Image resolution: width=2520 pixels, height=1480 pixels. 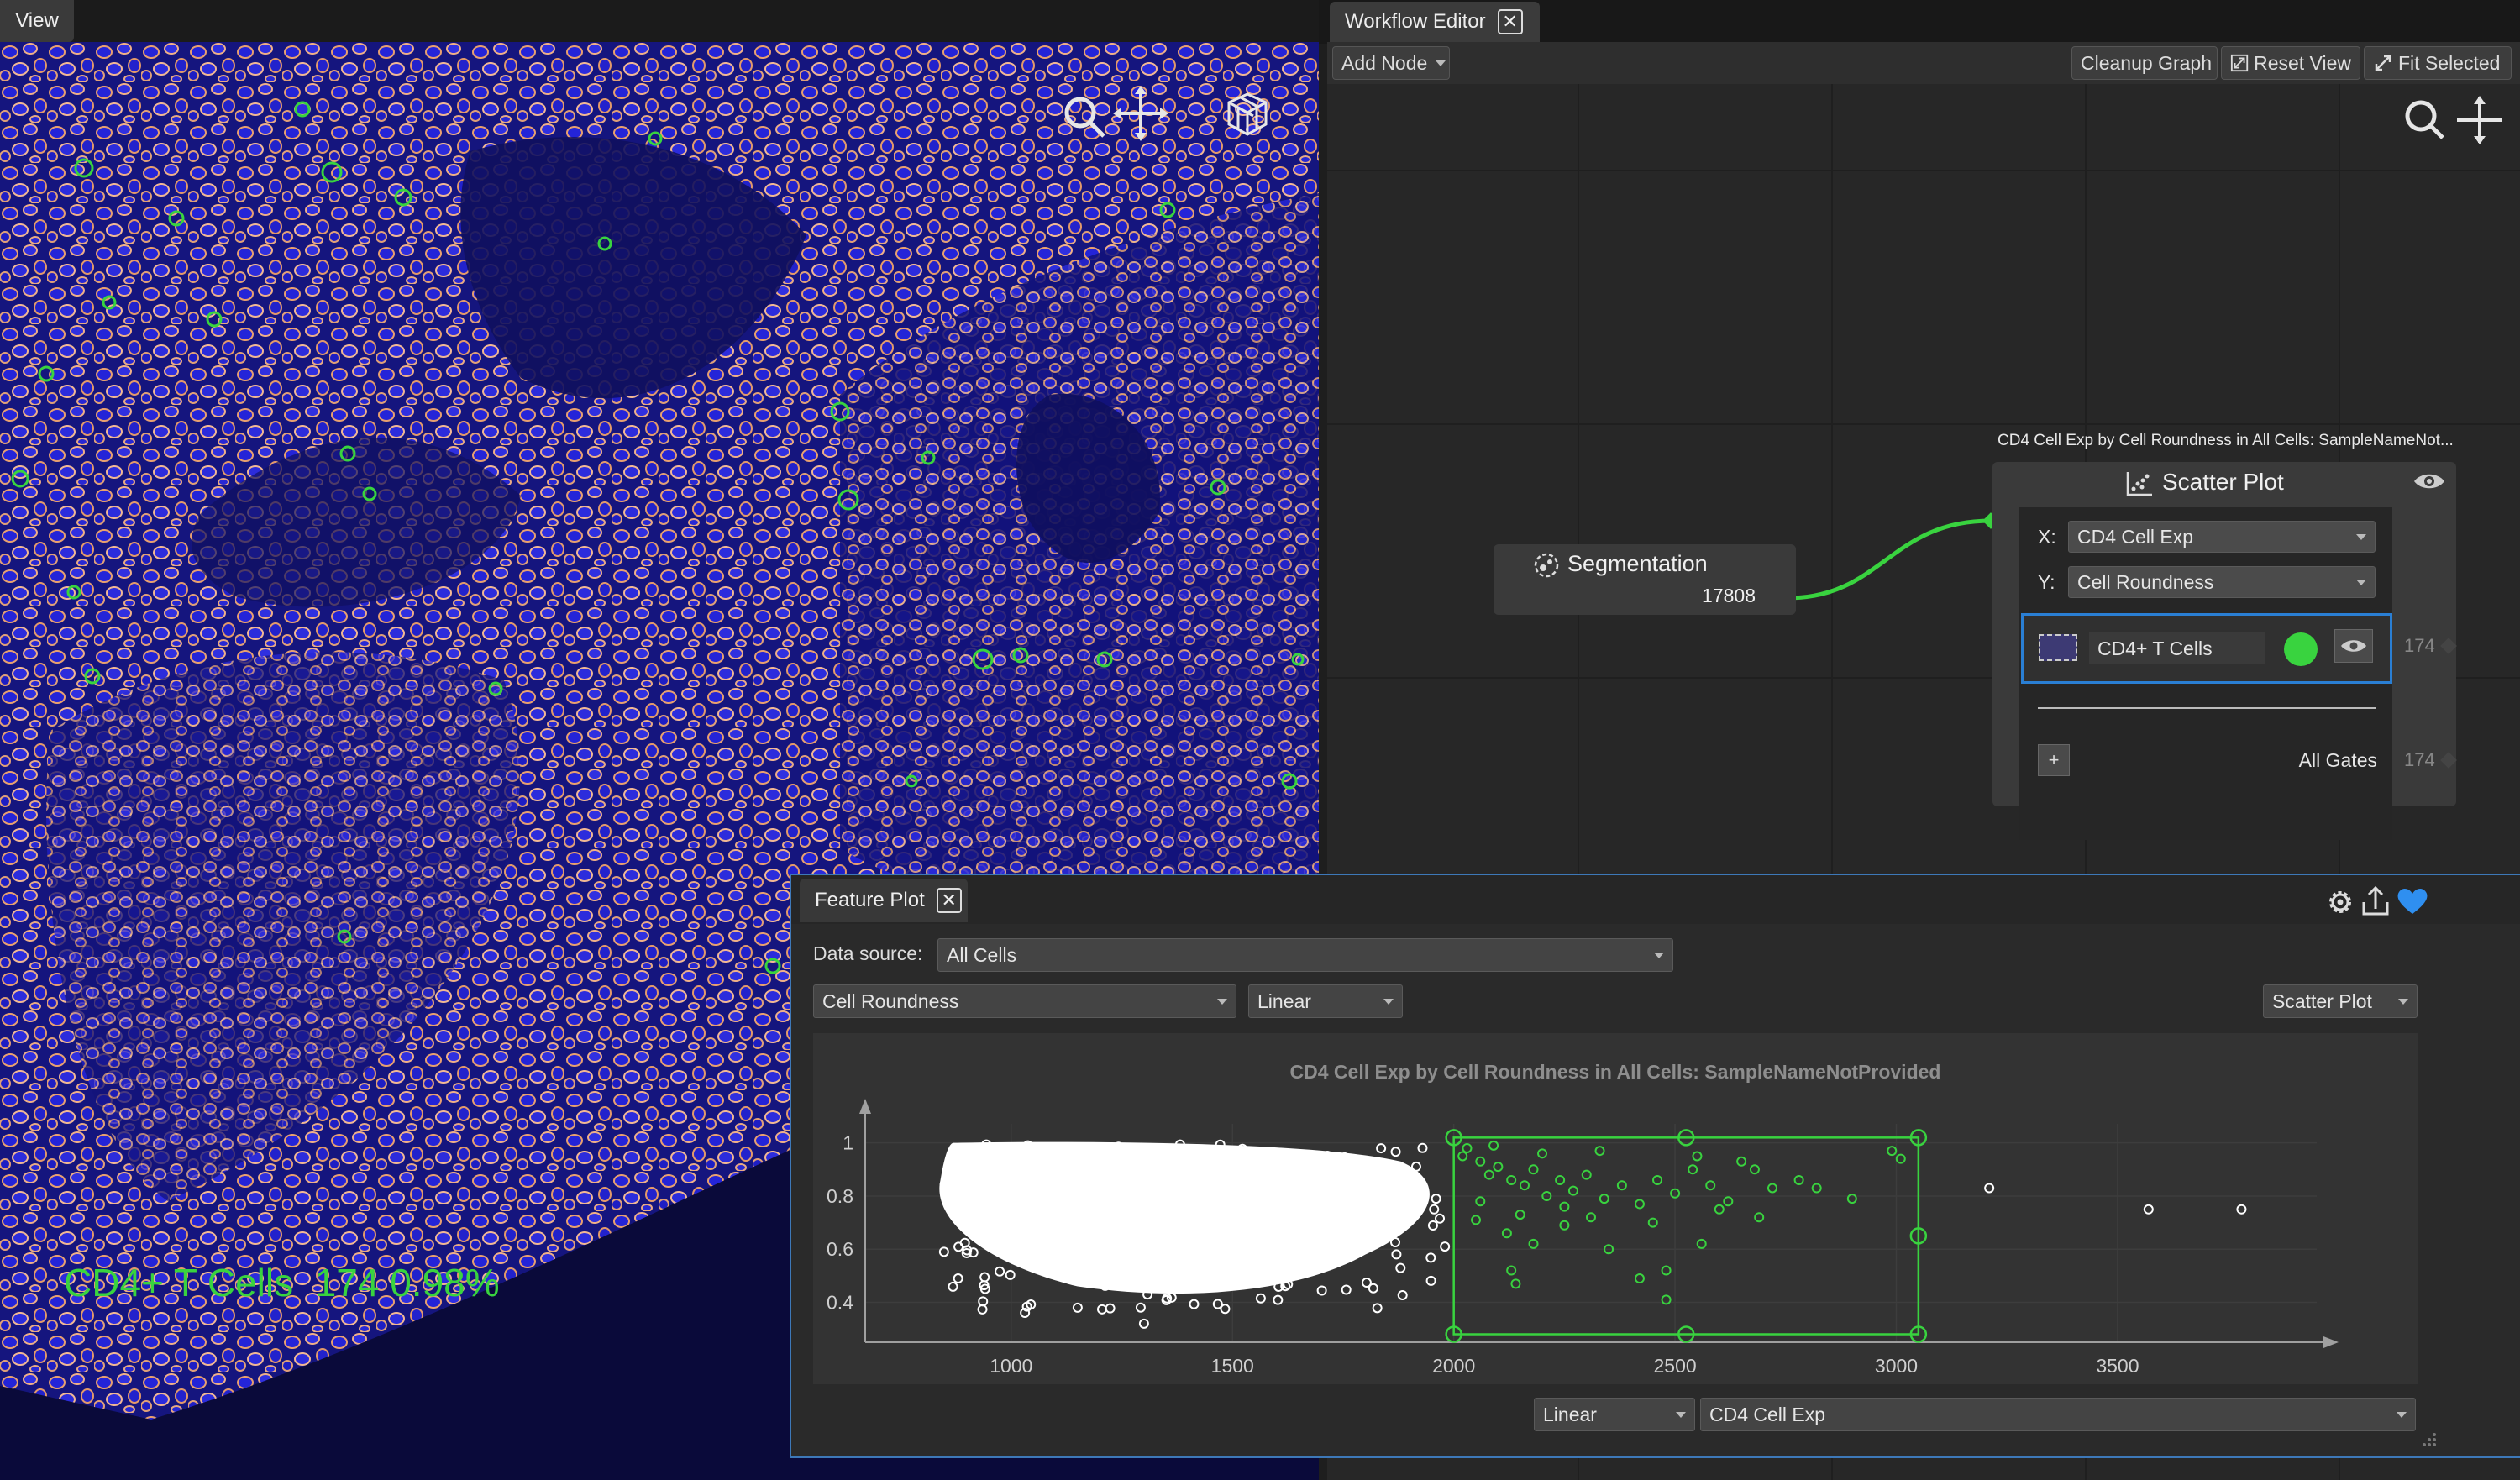 I want to click on data-source-select: All Cells, so click(x=1305, y=955).